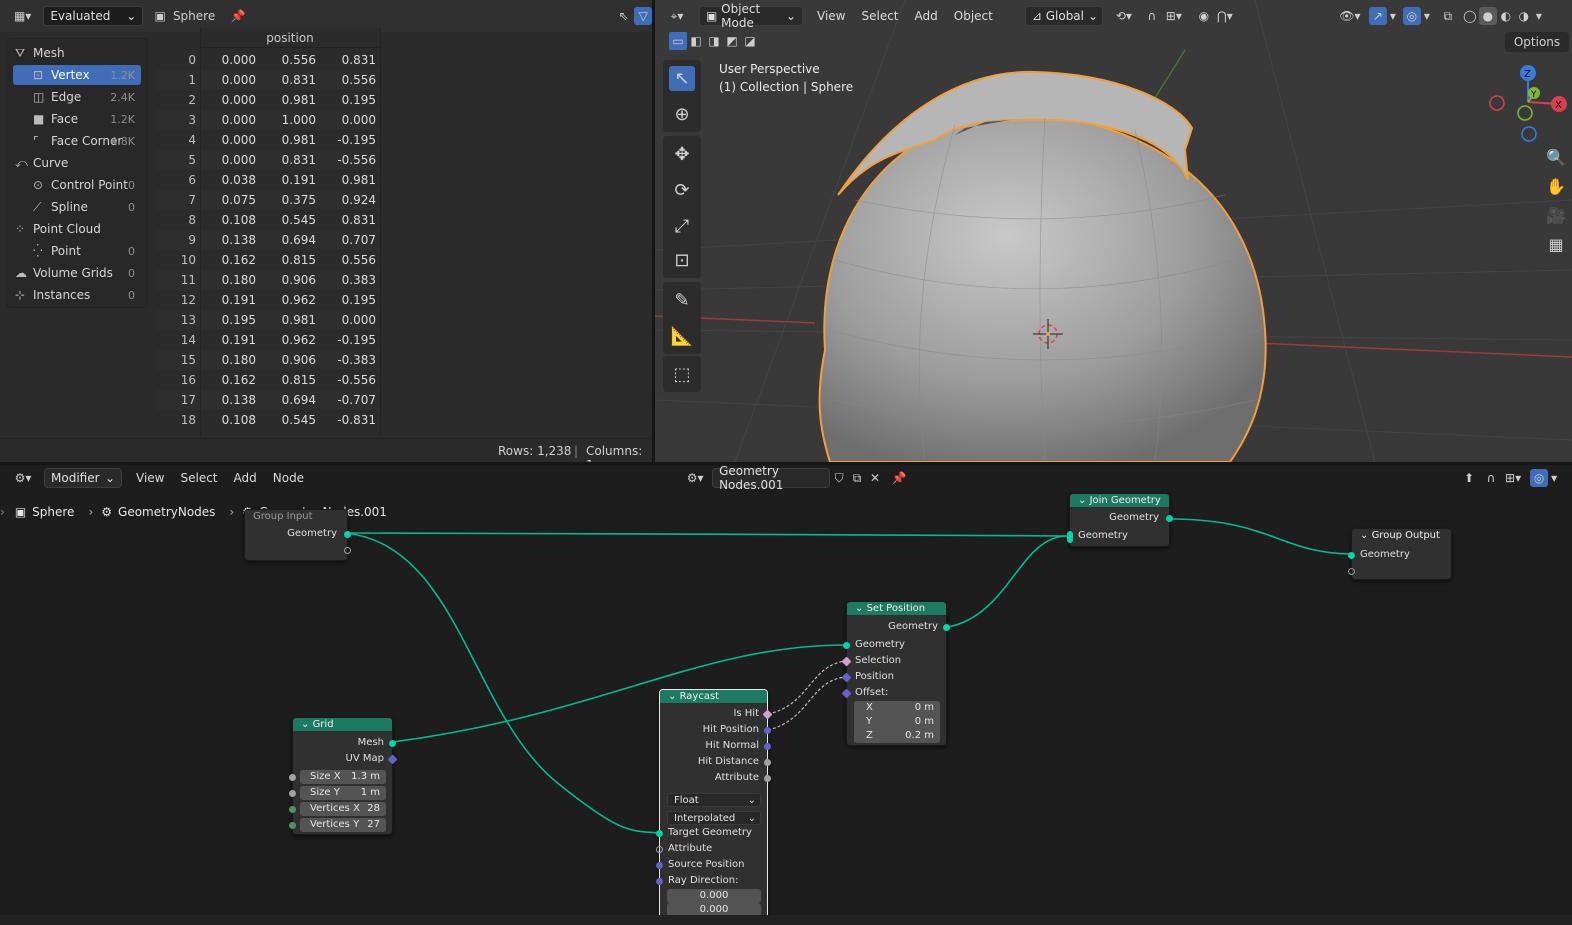 The height and width of the screenshot is (925, 1572). Describe the element at coordinates (77, 251) in the screenshot. I see `dataset-item: ⁛ Point 0` at that location.